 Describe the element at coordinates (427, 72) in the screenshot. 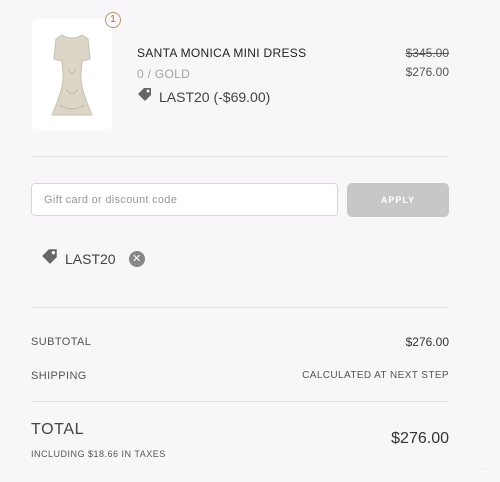

I see `current-price: $276.00` at that location.